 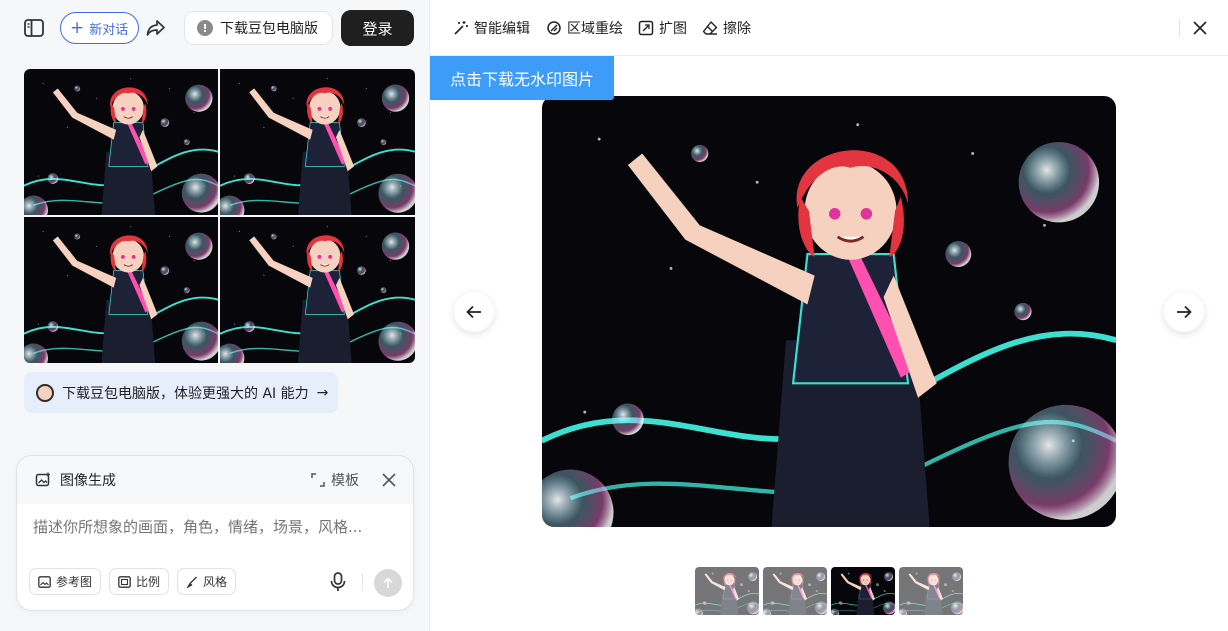 I want to click on new-chat-label: 新对话, so click(x=109, y=30).